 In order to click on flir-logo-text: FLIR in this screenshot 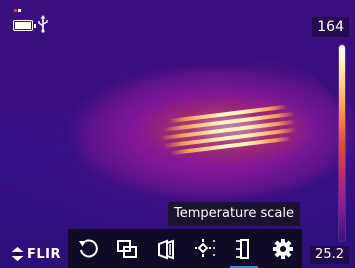, I will do `click(44, 254)`.